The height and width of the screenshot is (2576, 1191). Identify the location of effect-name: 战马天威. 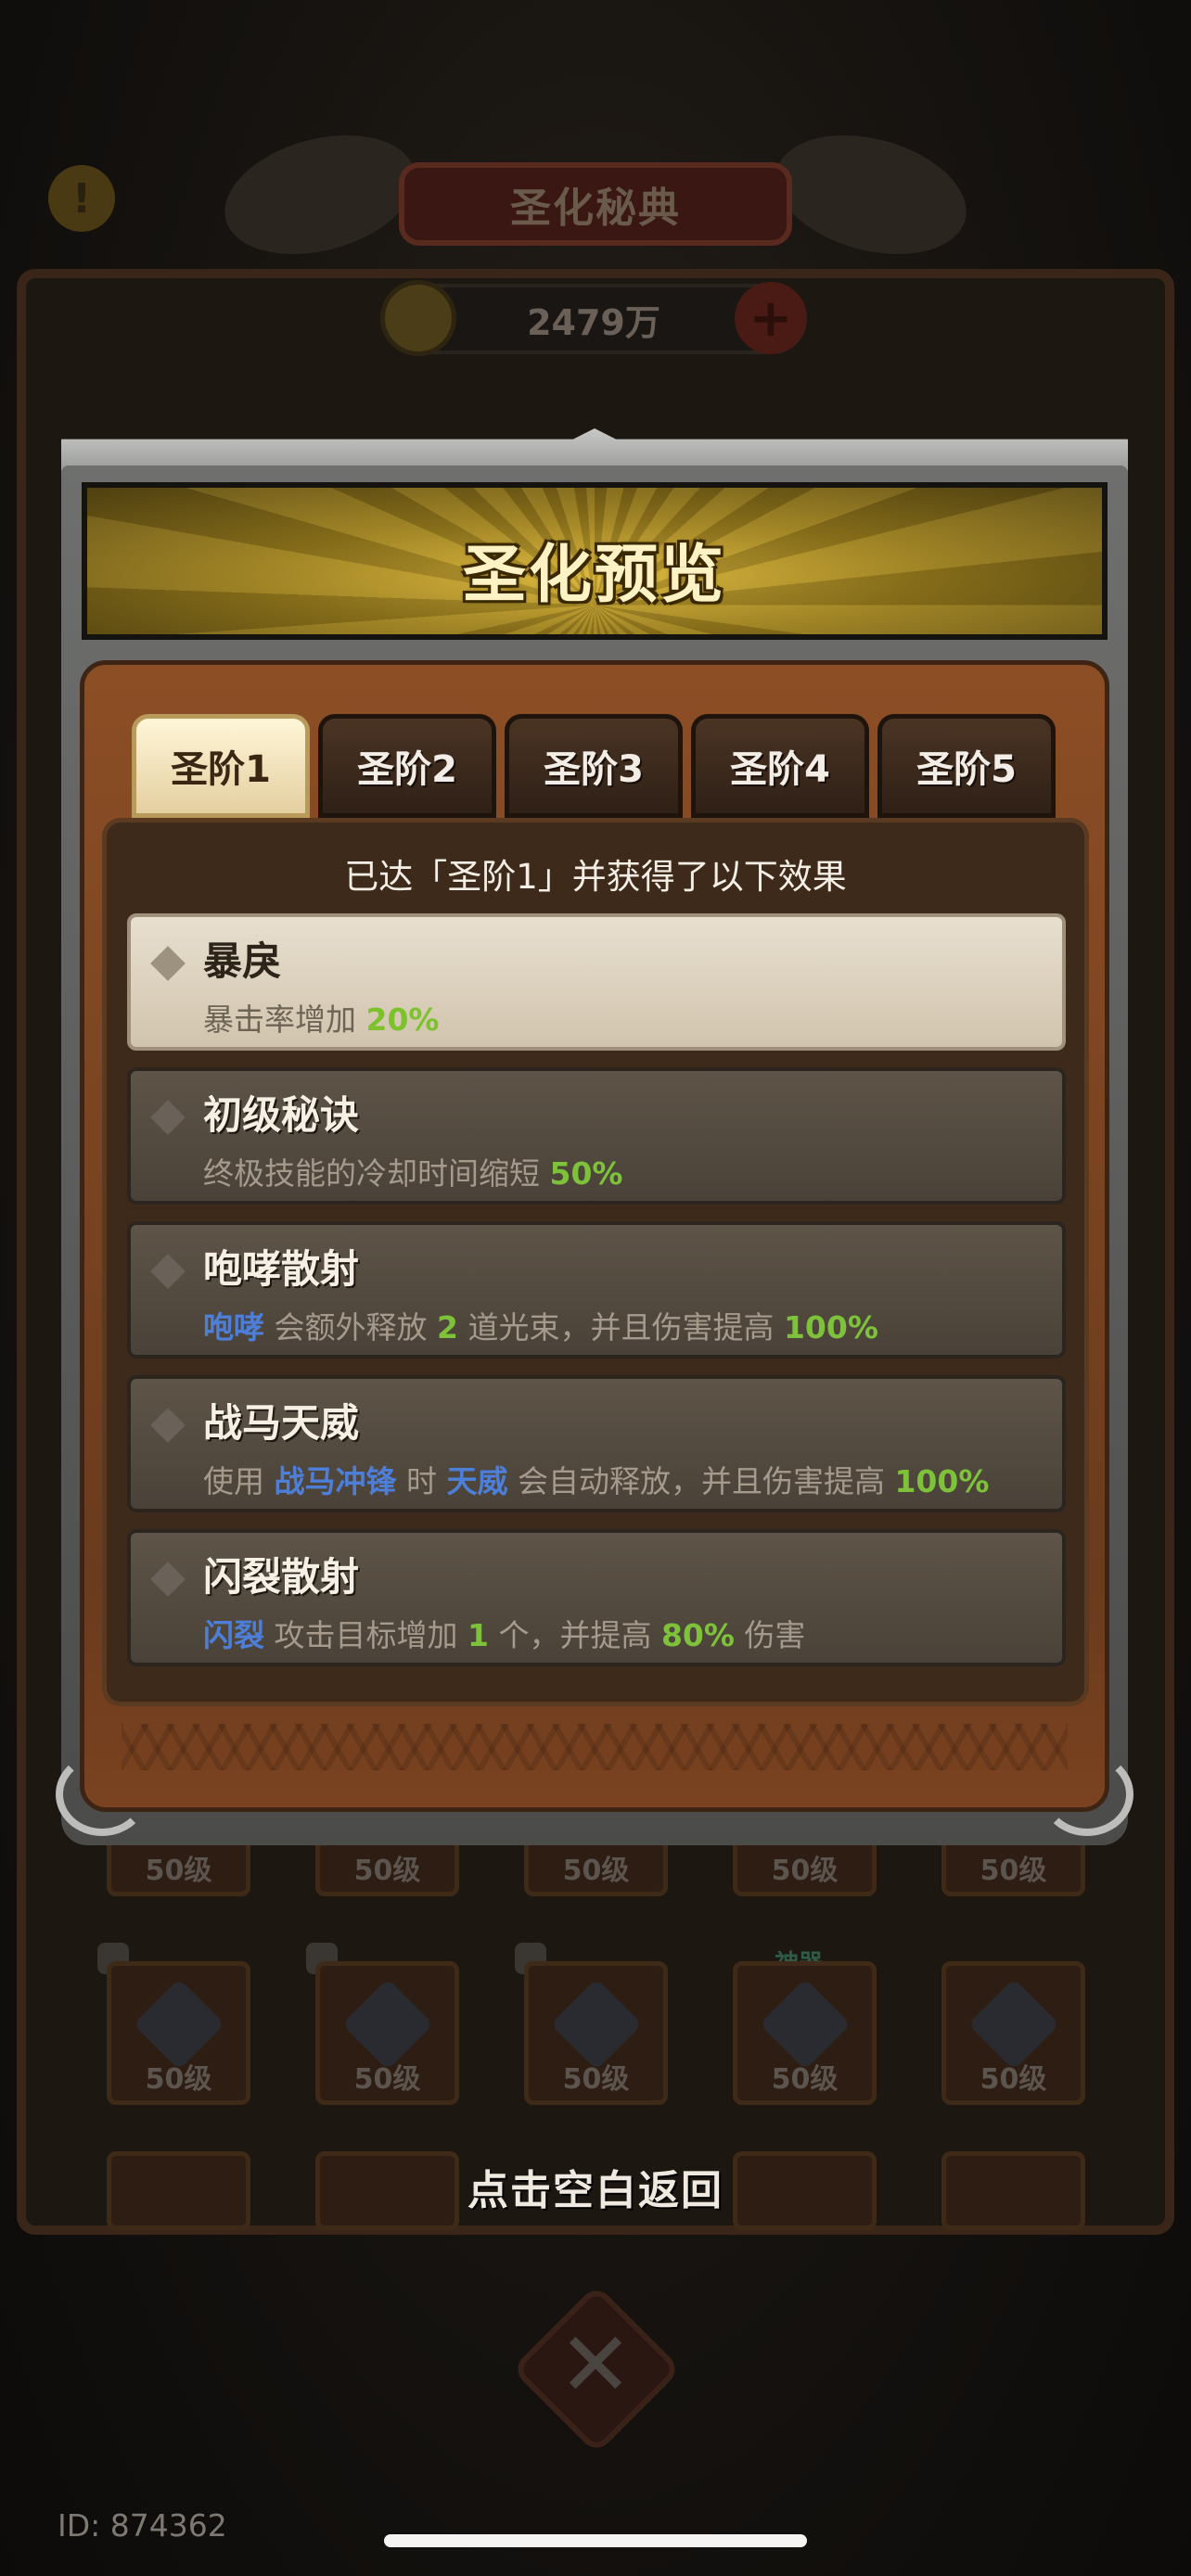
(281, 1423).